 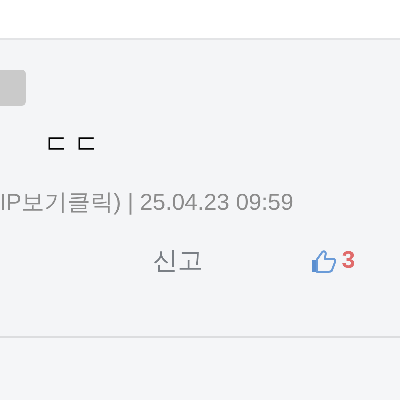 What do you see at coordinates (13, 88) in the screenshot?
I see `avatar-placeholder` at bounding box center [13, 88].